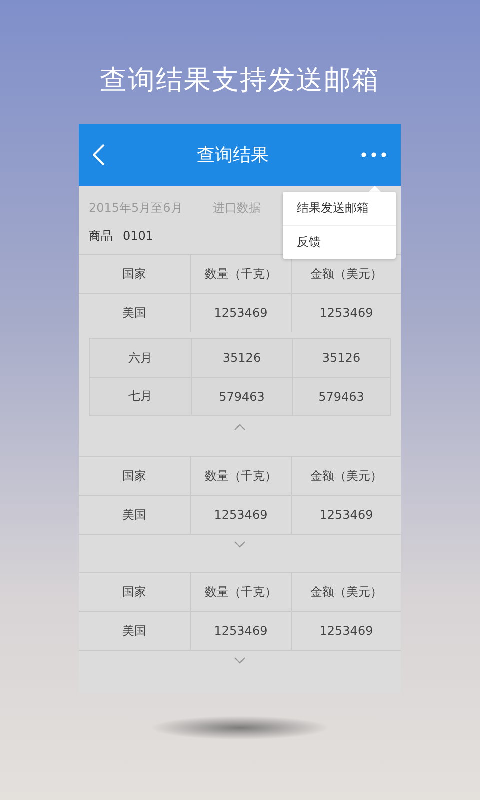  What do you see at coordinates (240, 81) in the screenshot?
I see `headline: 查询结果支持发送邮箱` at bounding box center [240, 81].